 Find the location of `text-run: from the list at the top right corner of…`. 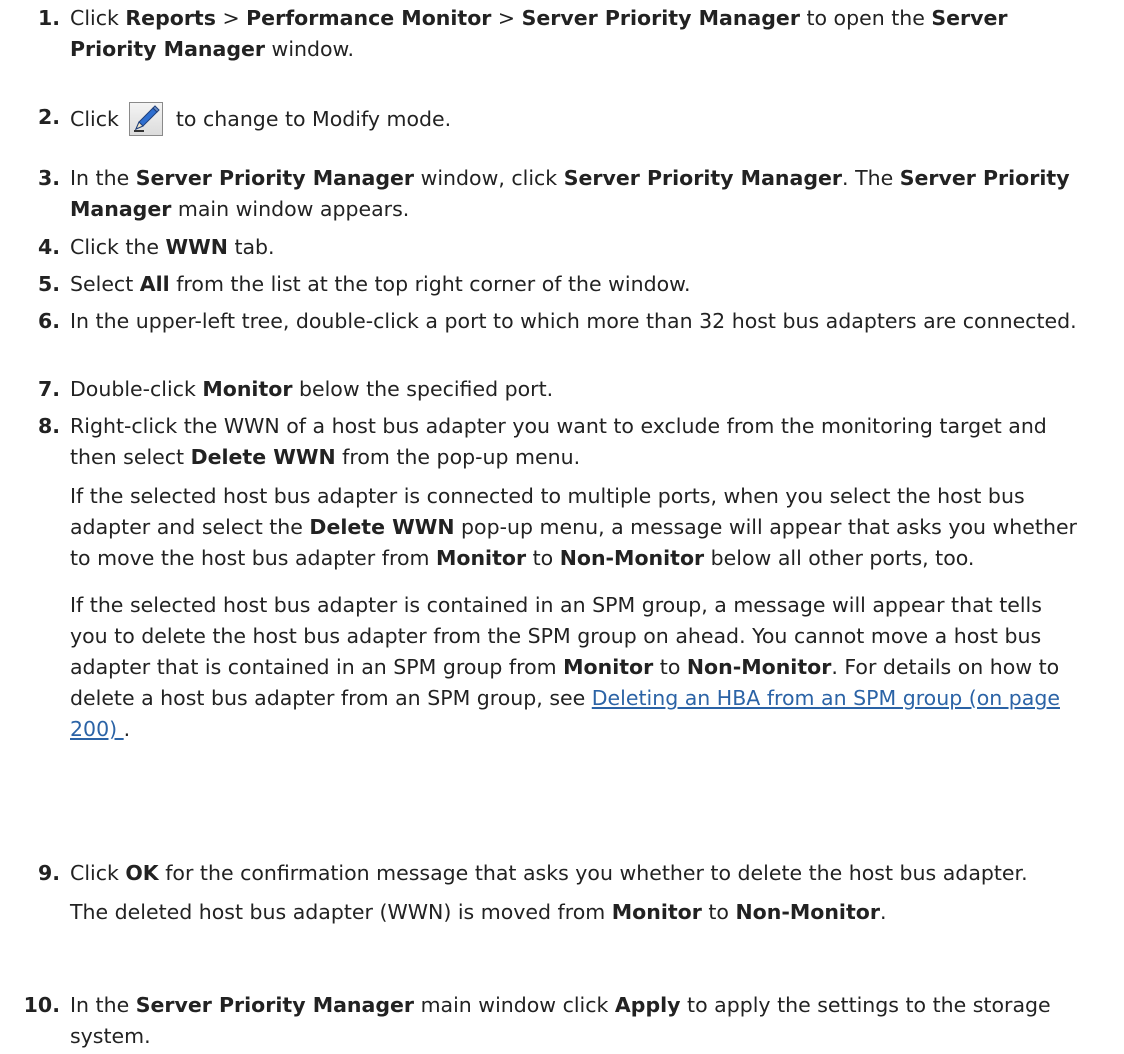

text-run: from the list at the top right corner of… is located at coordinates (430, 284).